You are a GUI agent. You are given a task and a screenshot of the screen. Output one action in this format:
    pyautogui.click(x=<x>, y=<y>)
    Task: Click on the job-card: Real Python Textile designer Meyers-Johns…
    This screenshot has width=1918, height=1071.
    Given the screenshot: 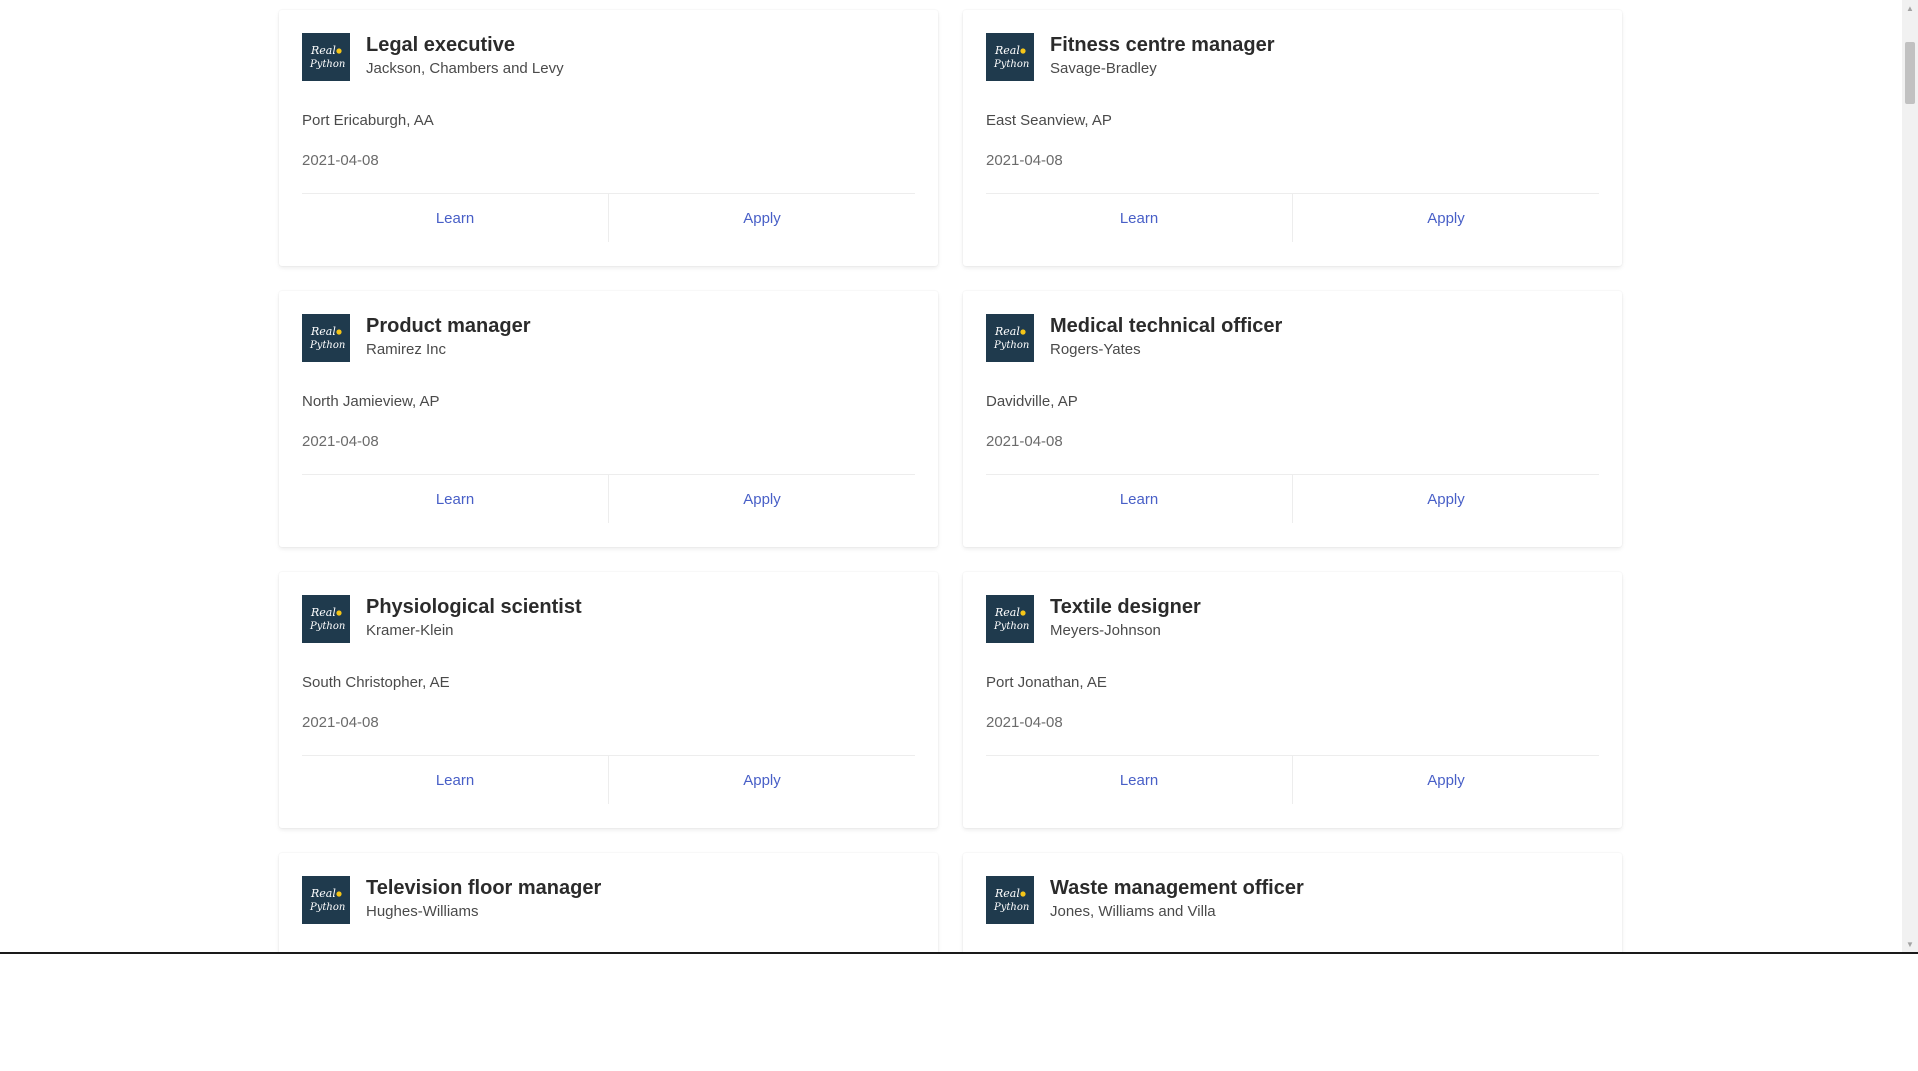 What is the action you would take?
    pyautogui.click(x=1292, y=700)
    